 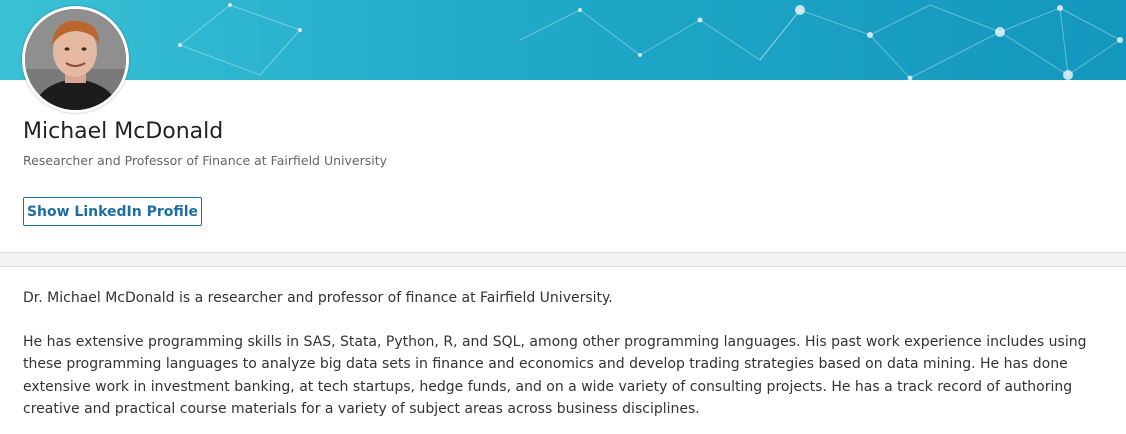 I want to click on network-pattern-graphic, so click(x=650, y=41).